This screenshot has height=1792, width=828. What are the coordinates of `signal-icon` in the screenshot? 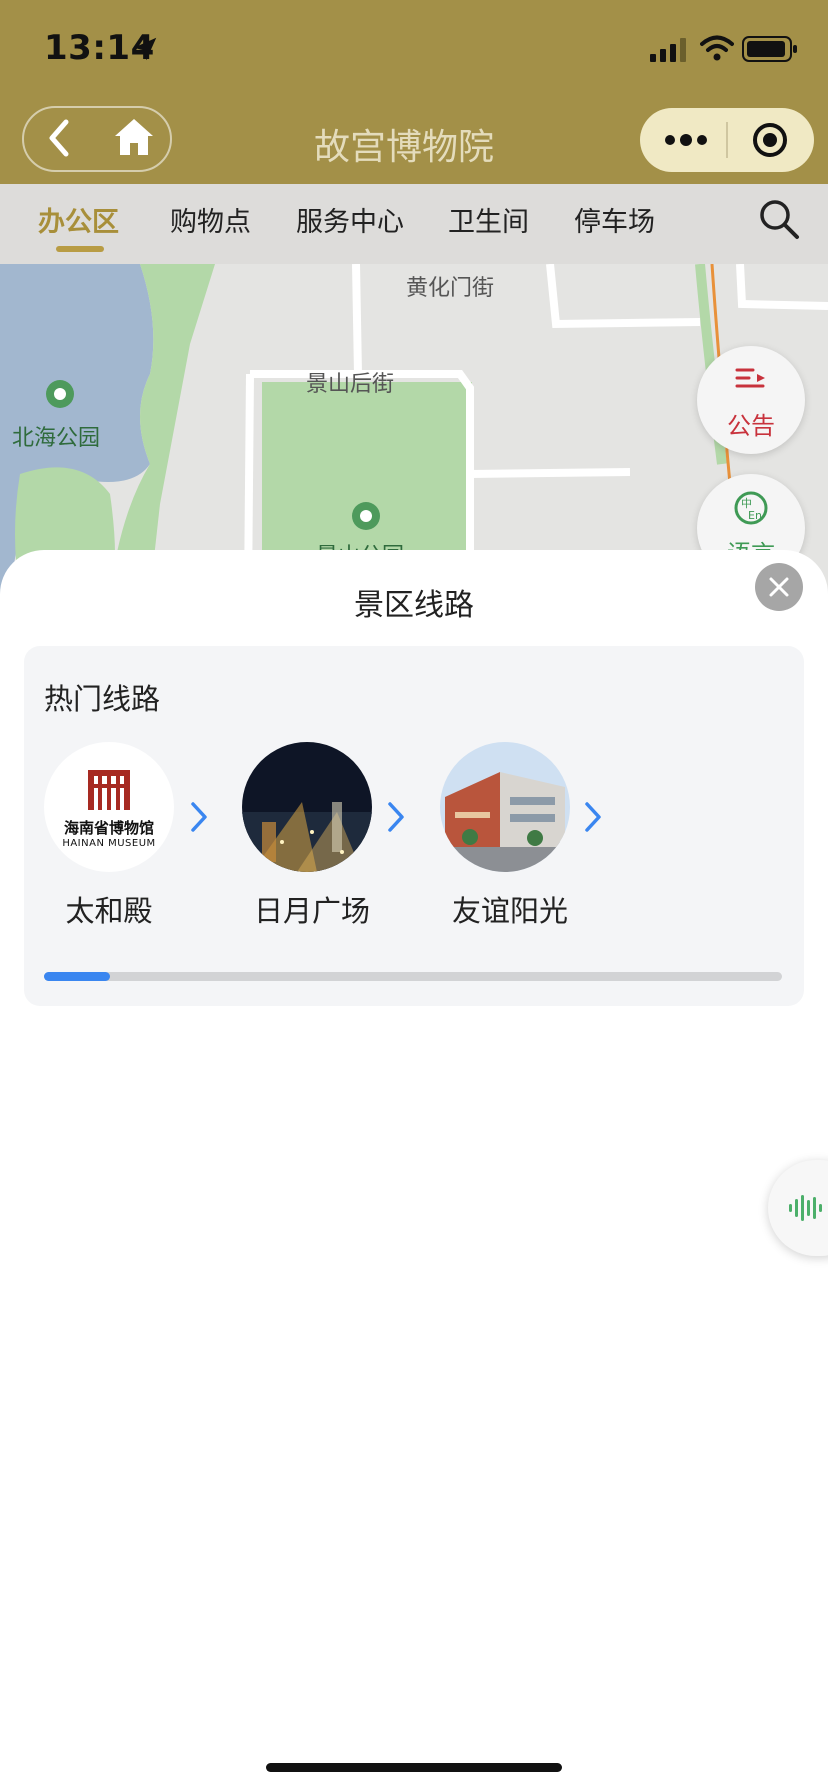 It's located at (668, 50).